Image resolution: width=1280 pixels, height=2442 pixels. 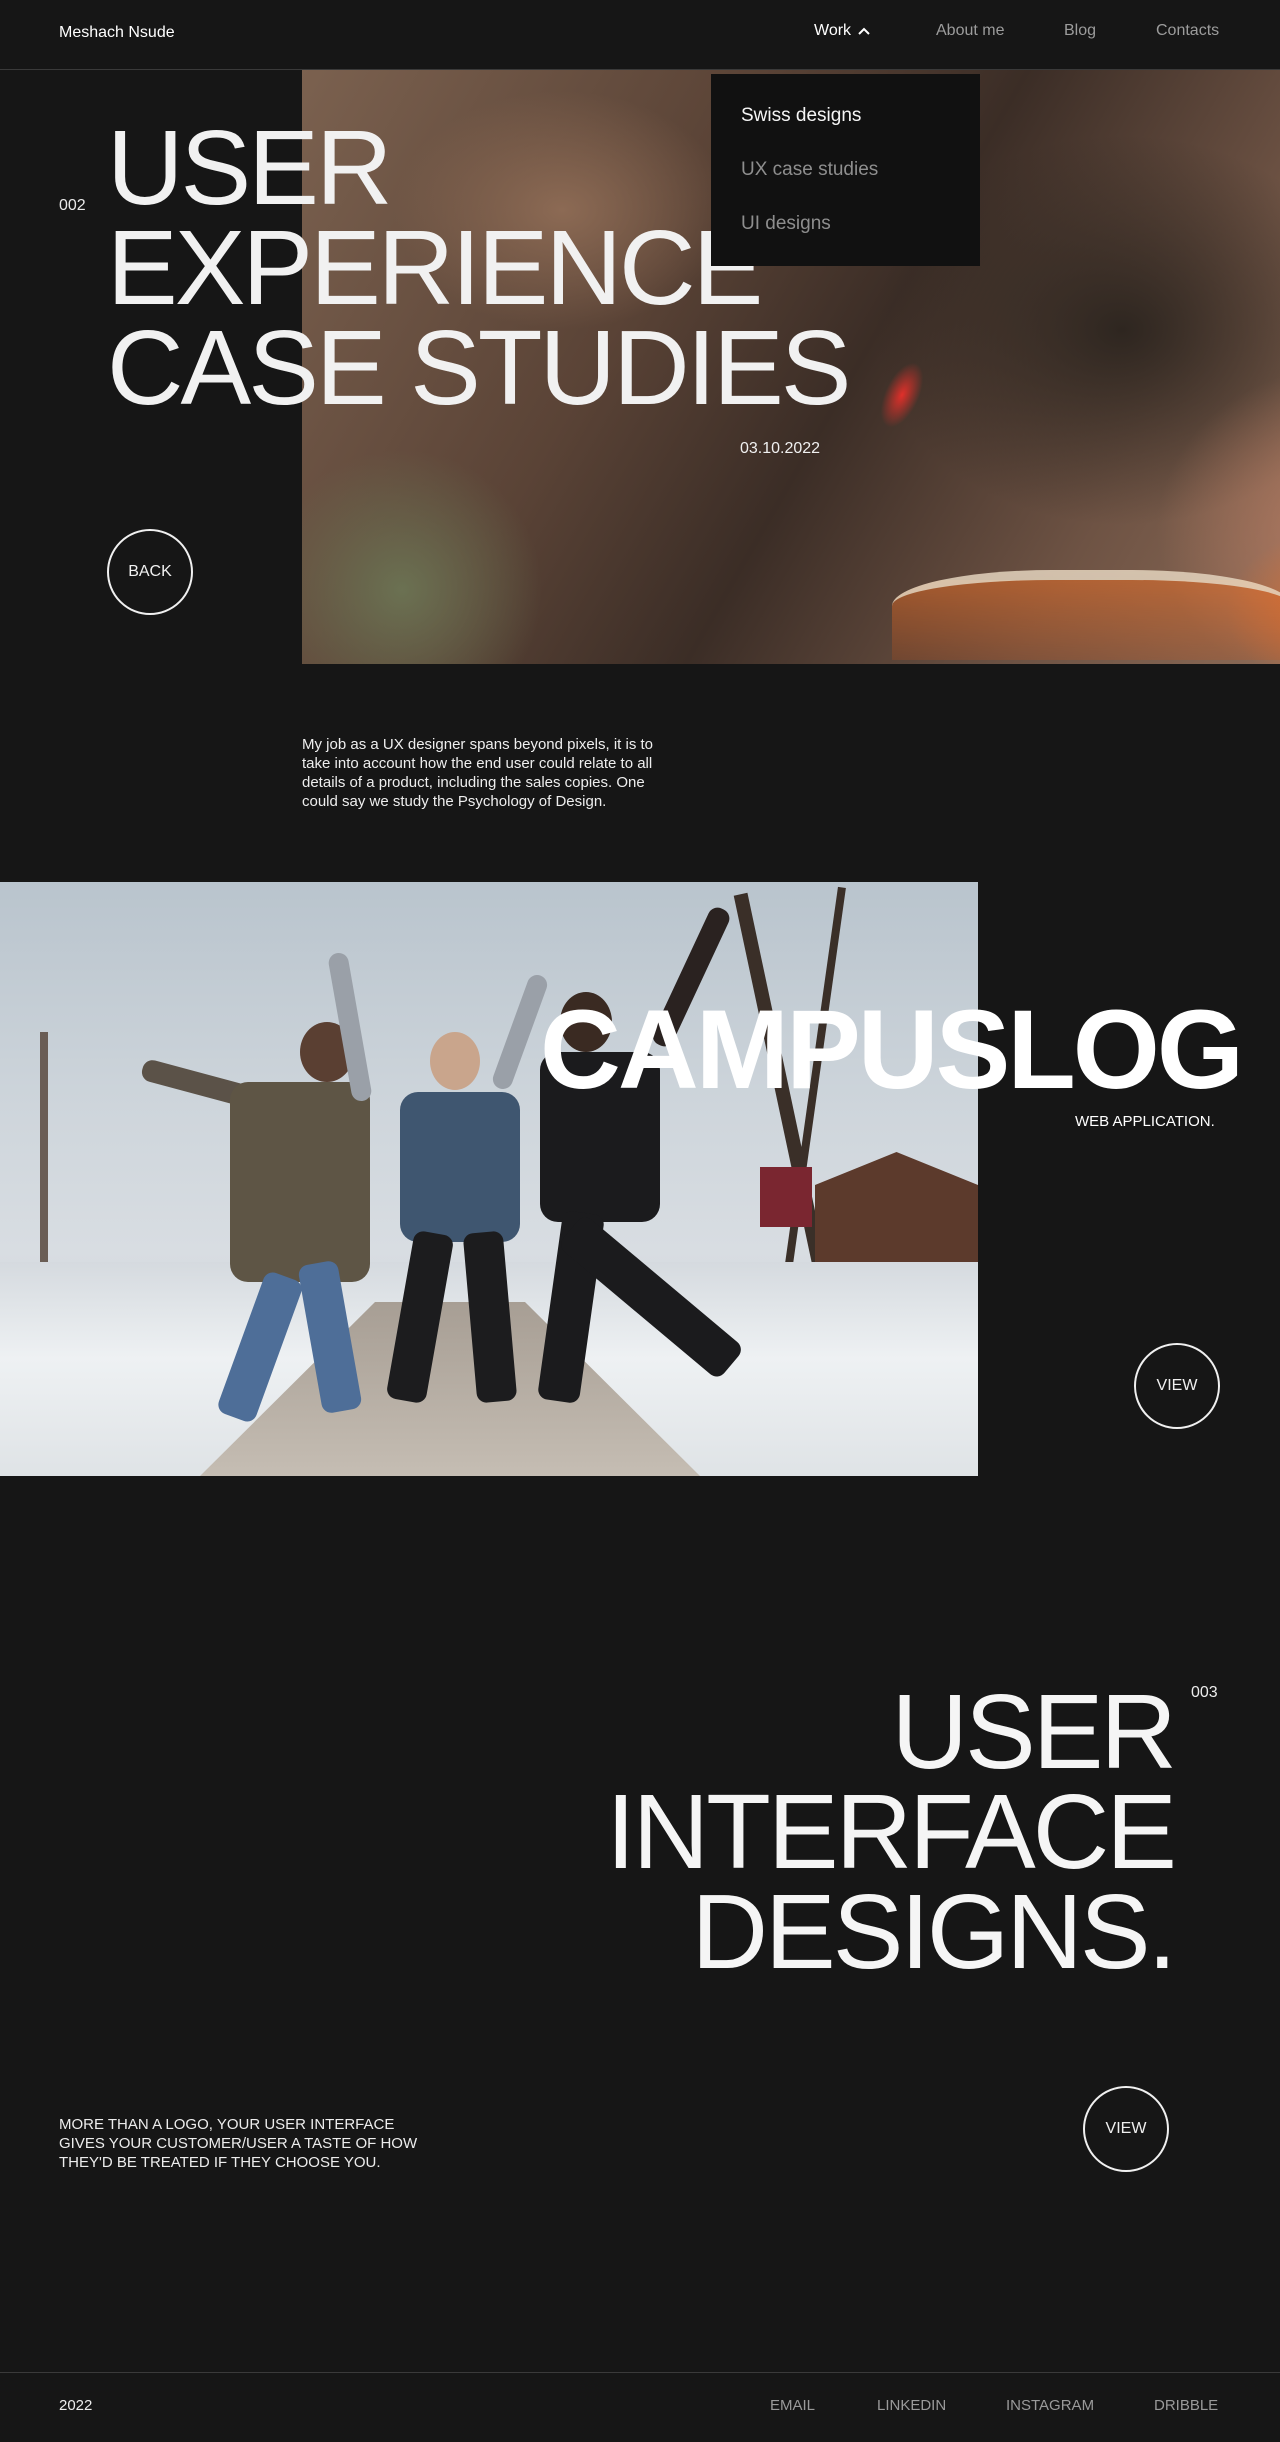 I want to click on footer-link-linkedin: LINKEDIN, so click(x=911, y=2405).